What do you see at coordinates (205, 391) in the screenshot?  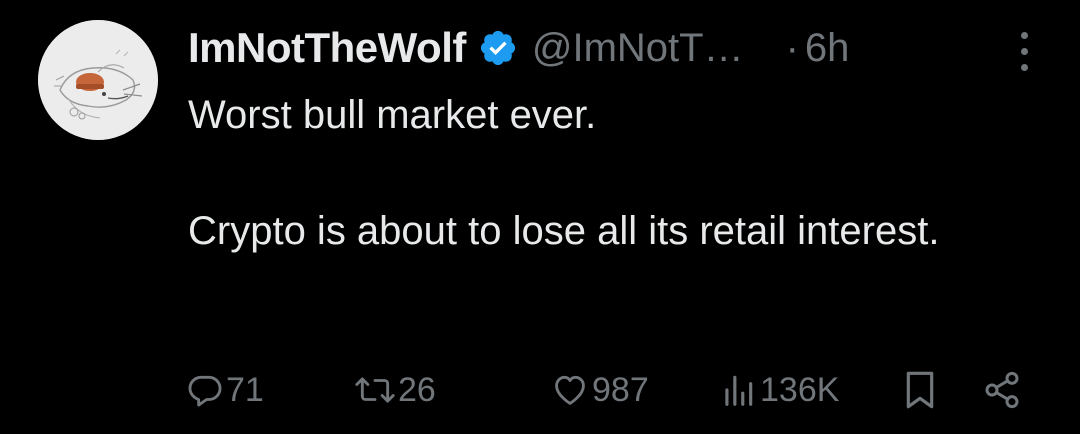 I see `reply-icon` at bounding box center [205, 391].